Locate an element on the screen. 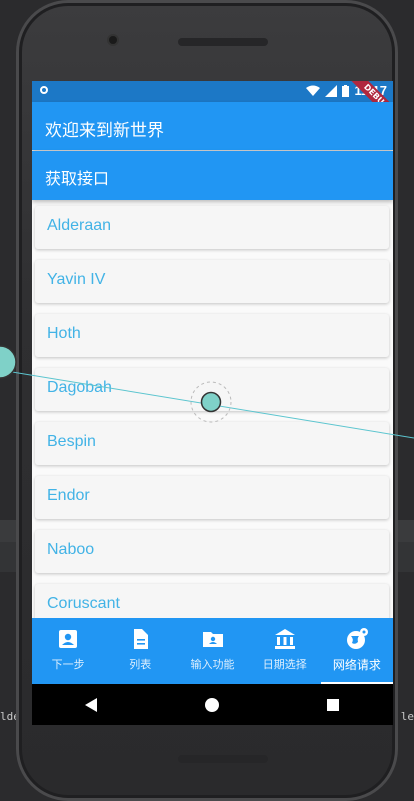 This screenshot has height=801, width=414. list-item: Alderaan is located at coordinates (212, 227).